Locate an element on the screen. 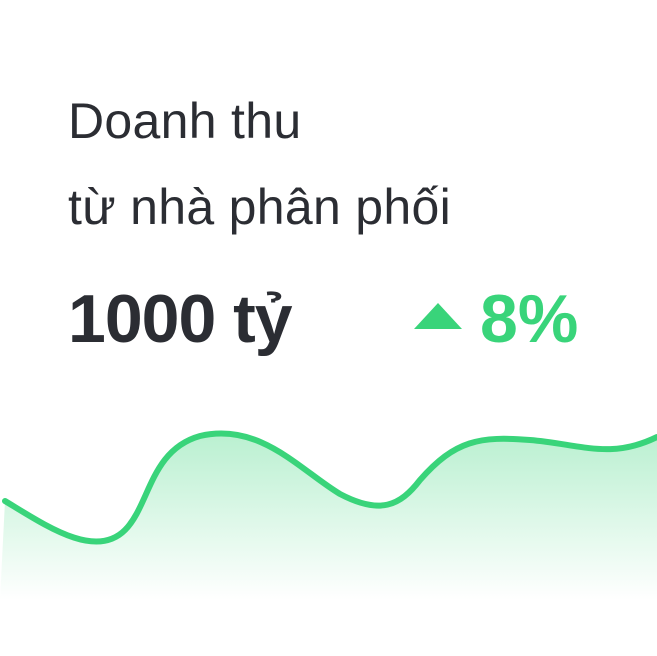 This screenshot has width=657, height=656. triangle-up-icon is located at coordinates (438, 316).